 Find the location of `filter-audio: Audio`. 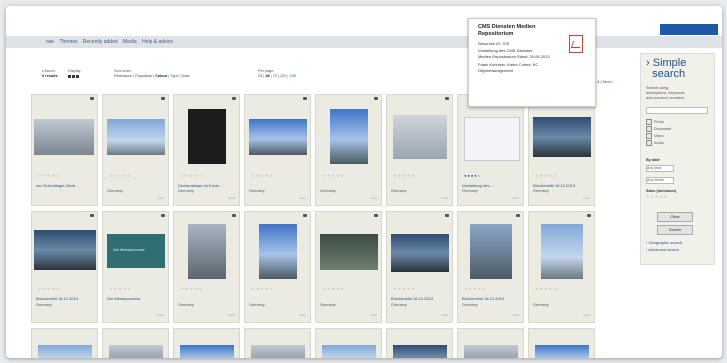

filter-audio: Audio is located at coordinates (655, 143).